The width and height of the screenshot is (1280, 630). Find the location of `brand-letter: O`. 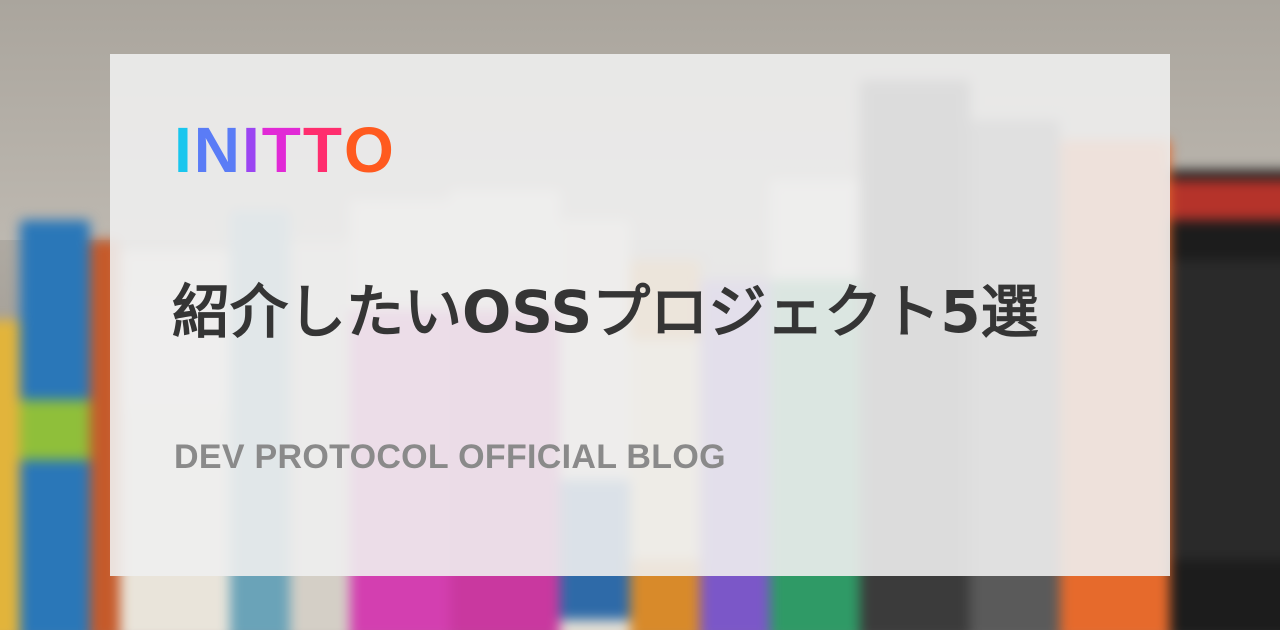

brand-letter: O is located at coordinates (369, 150).